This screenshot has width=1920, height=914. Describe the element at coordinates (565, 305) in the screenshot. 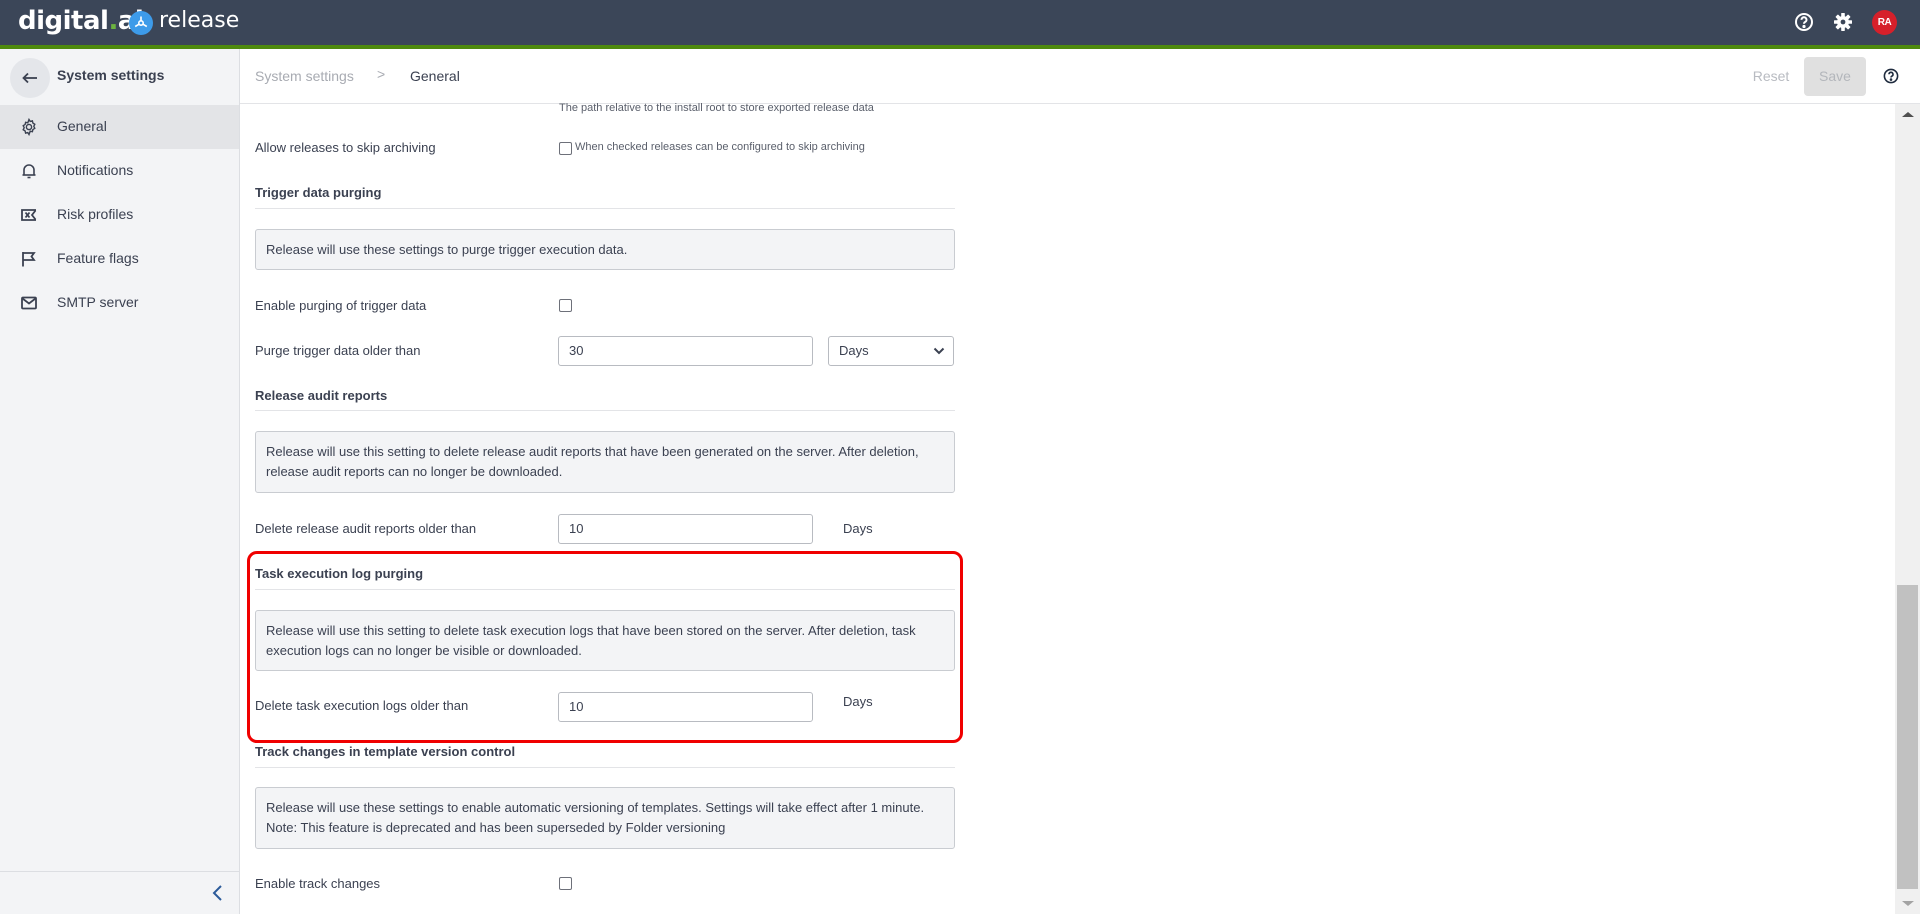

I see `enable-trigger-purging-checkbox` at that location.